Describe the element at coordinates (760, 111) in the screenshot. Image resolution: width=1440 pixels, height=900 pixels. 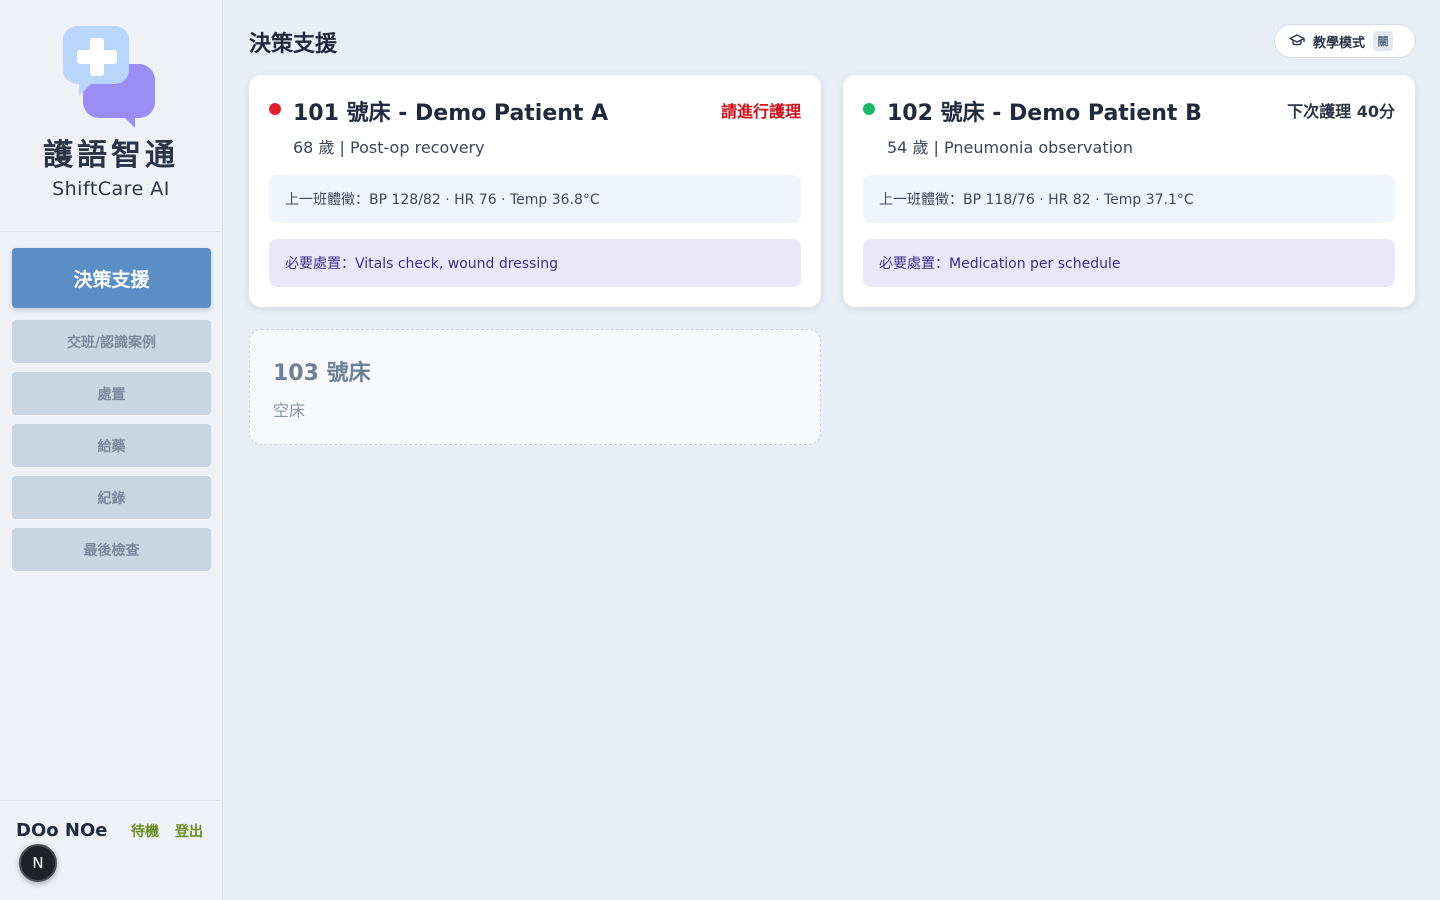
I see `care-status-text: 請進行護理` at that location.